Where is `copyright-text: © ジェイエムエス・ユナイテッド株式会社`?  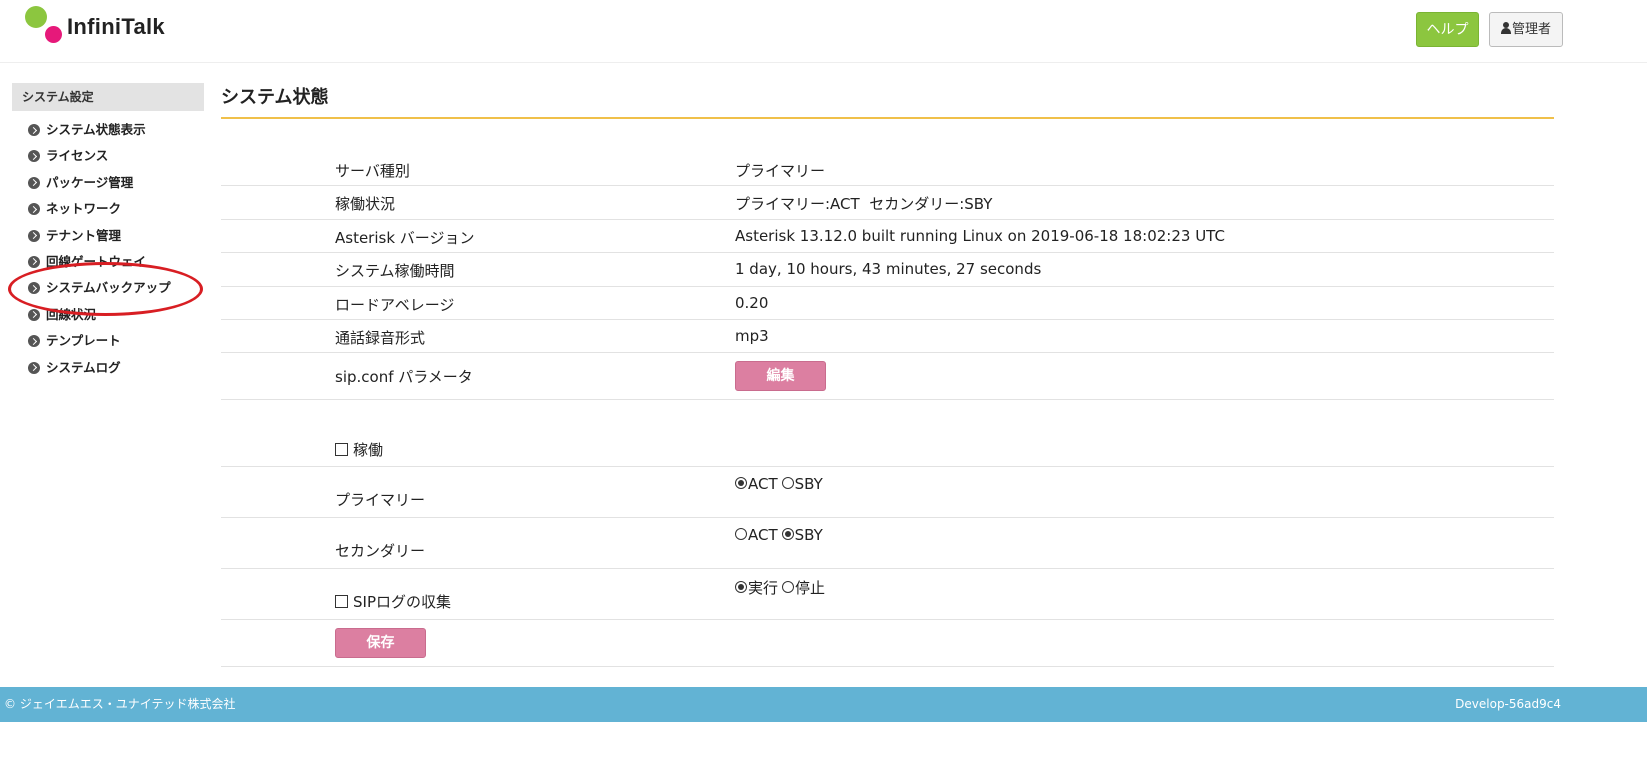 copyright-text: © ジェイエムエス・ユナイテッド株式会社 is located at coordinates (120, 704).